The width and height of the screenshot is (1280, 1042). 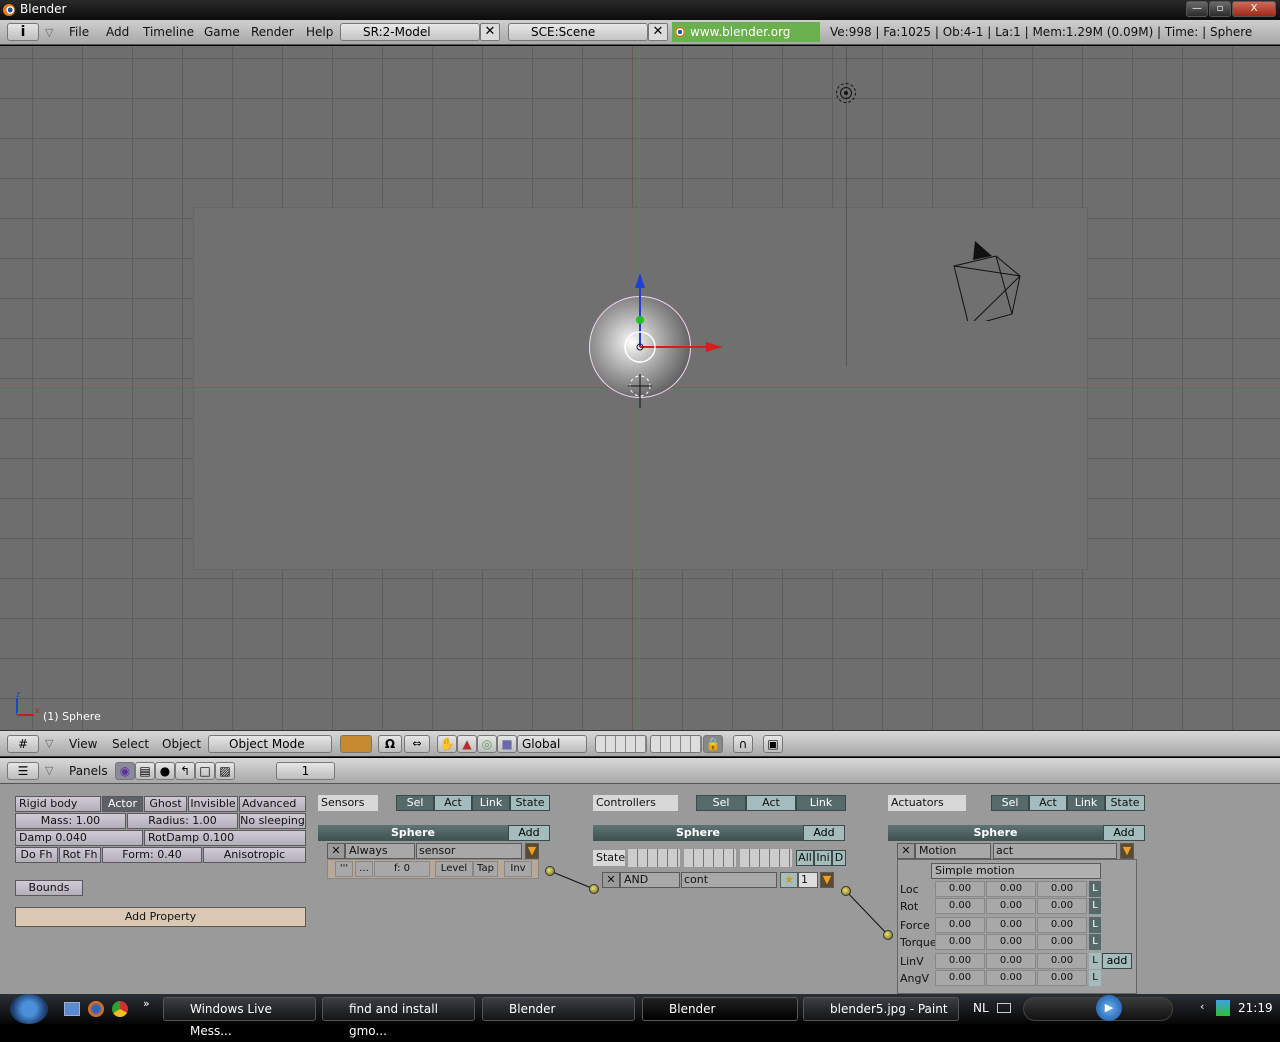 I want to click on delete-actuator-icon: ✕, so click(x=906, y=851).